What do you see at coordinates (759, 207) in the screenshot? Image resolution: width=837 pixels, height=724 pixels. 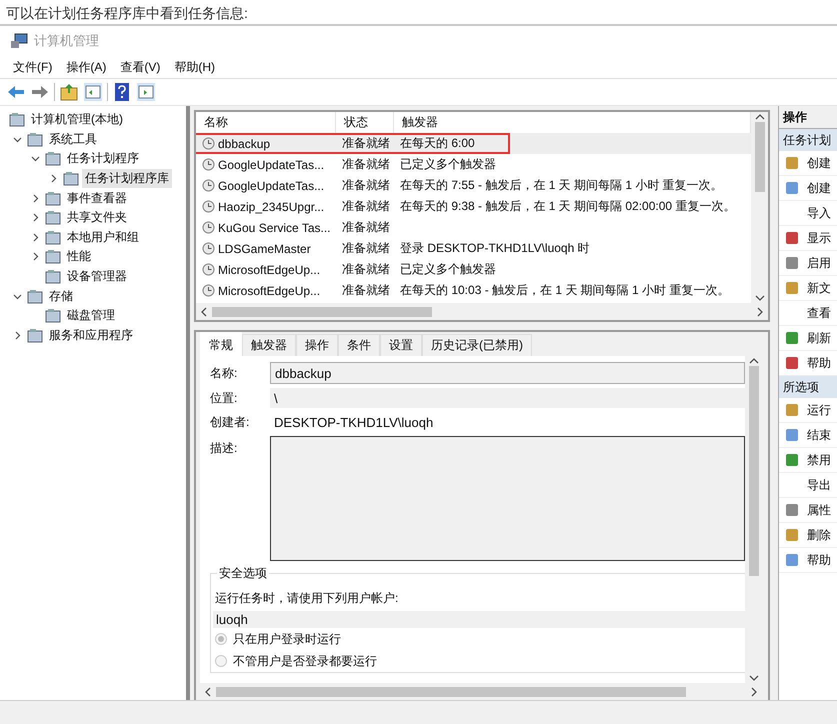 I see `vertical-scrollbar` at bounding box center [759, 207].